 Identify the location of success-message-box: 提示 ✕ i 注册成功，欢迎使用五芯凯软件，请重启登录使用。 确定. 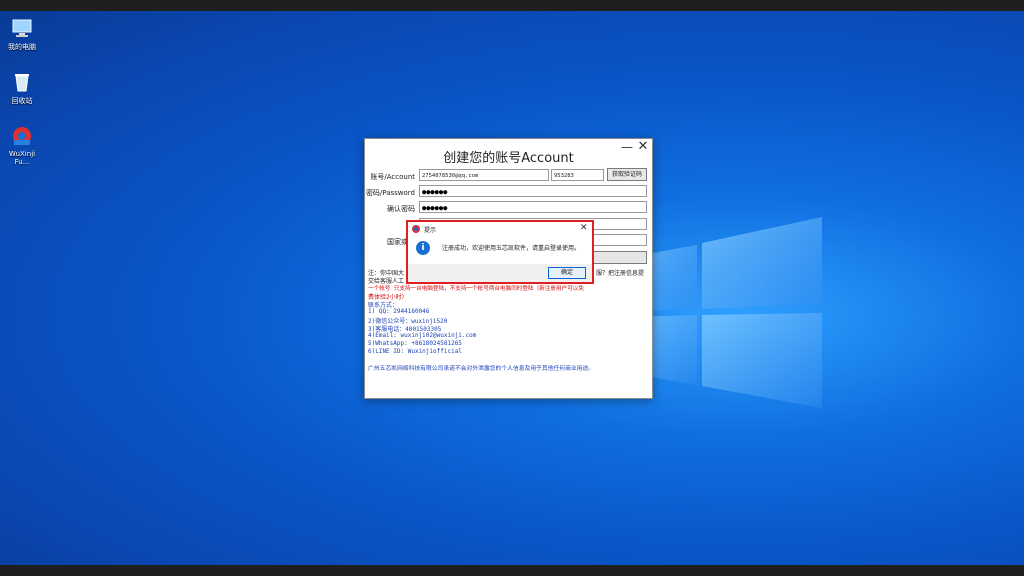
(500, 252).